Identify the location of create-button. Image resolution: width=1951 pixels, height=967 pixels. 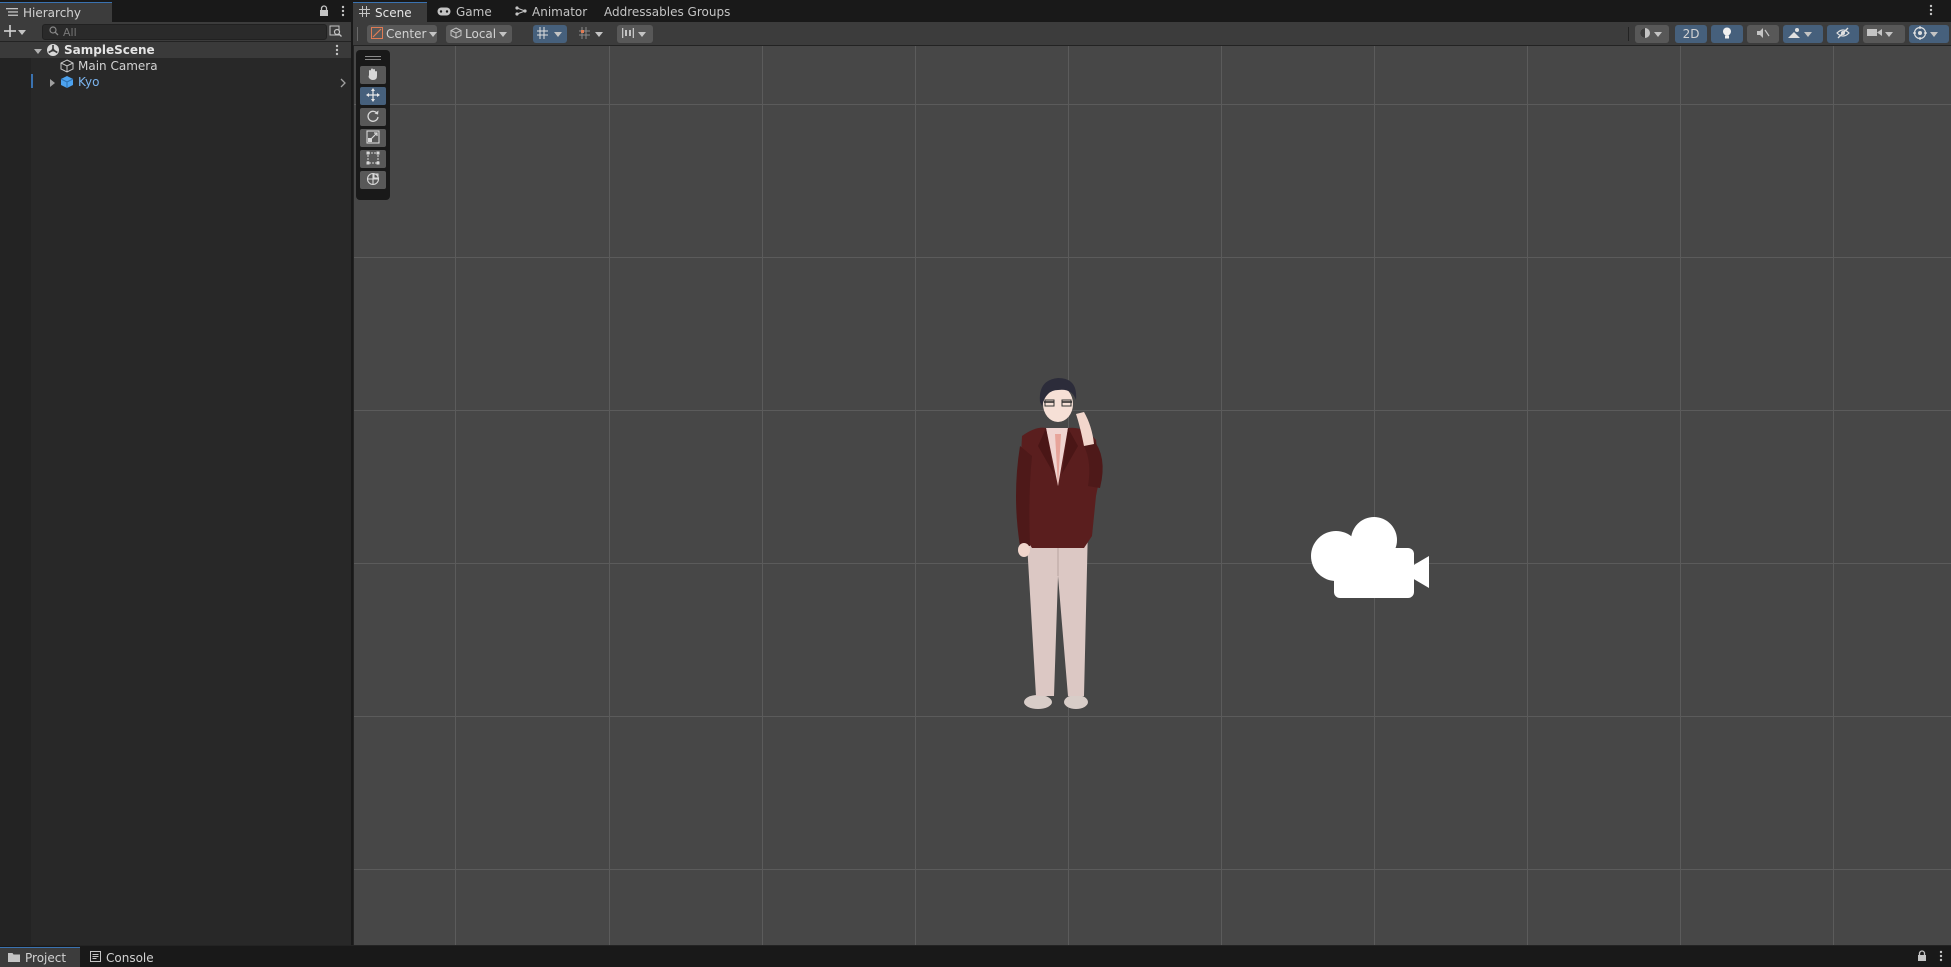
(19, 32).